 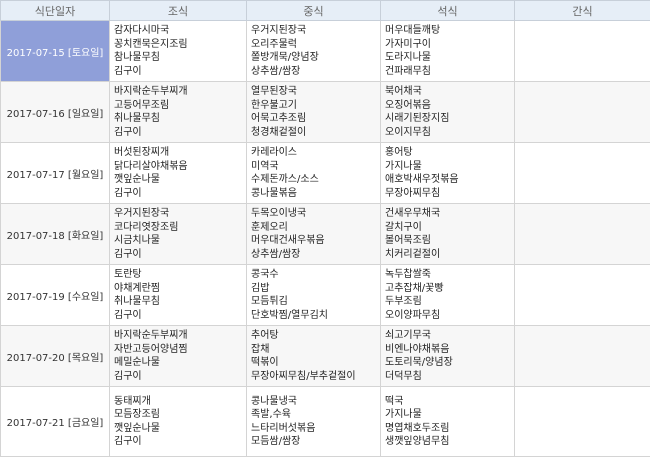 I want to click on dinner-cell: 북어채국오징어볶음시래기된장지짐오이지무침, so click(x=448, y=112).